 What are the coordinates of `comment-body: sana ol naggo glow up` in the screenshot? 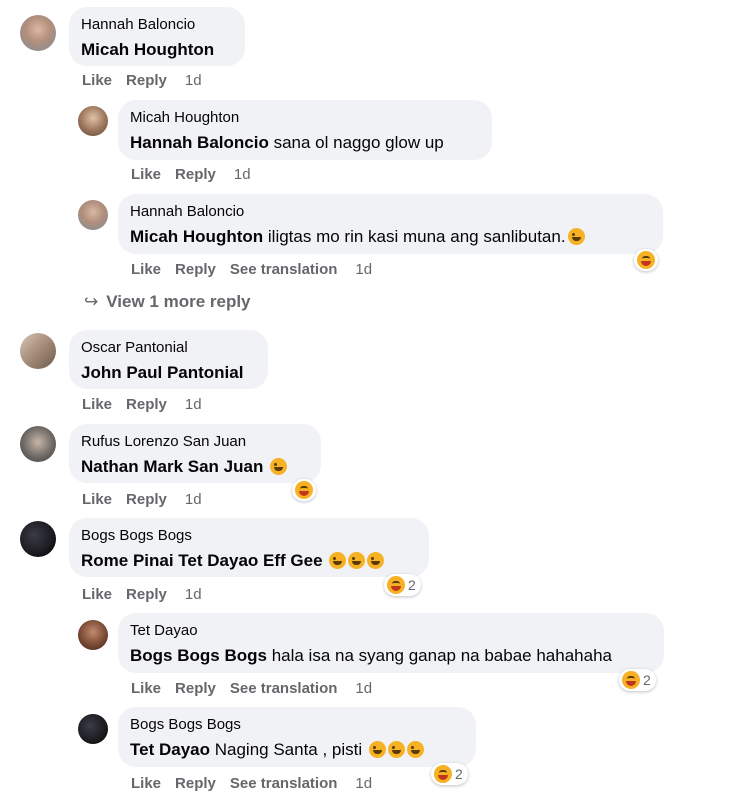 It's located at (358, 142).